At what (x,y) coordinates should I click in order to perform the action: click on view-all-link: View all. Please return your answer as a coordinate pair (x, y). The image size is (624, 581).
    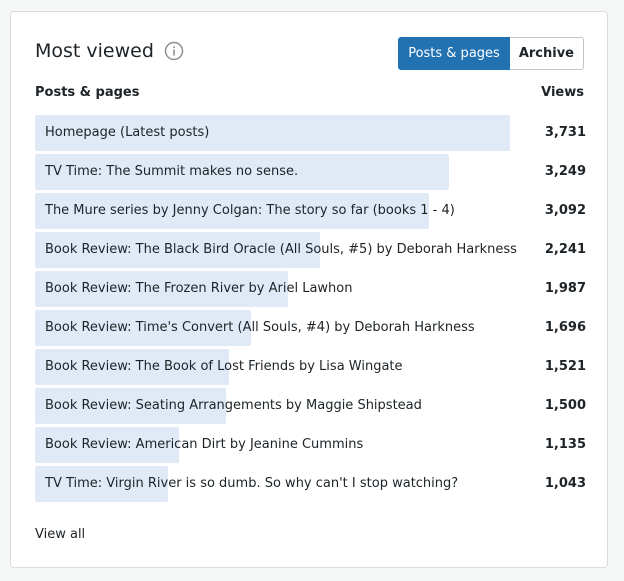
    Looking at the image, I should click on (60, 534).